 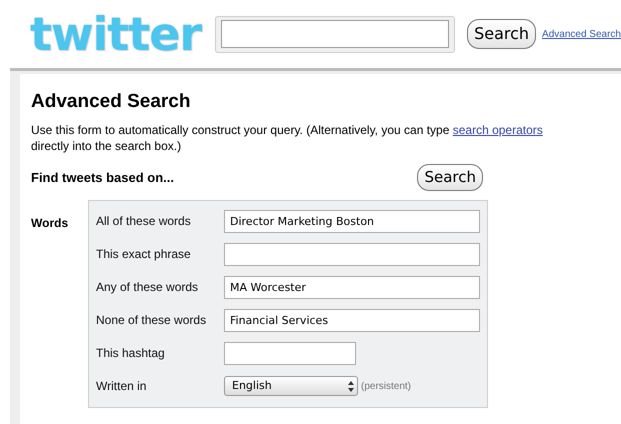 I want to click on intro-text: Use this form to automatically construct your query. (Alternatively, you can type search operators directly into the search box.), so click(x=287, y=138).